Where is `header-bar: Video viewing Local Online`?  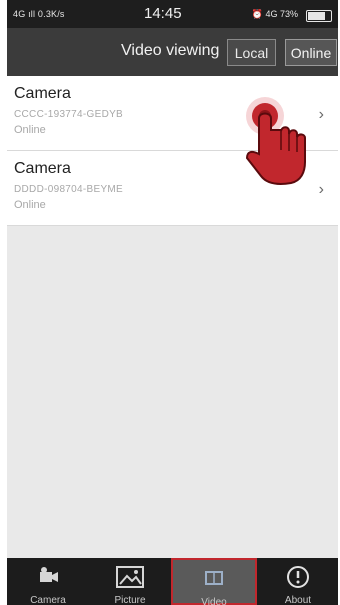
header-bar: Video viewing Local Online is located at coordinates (172, 52).